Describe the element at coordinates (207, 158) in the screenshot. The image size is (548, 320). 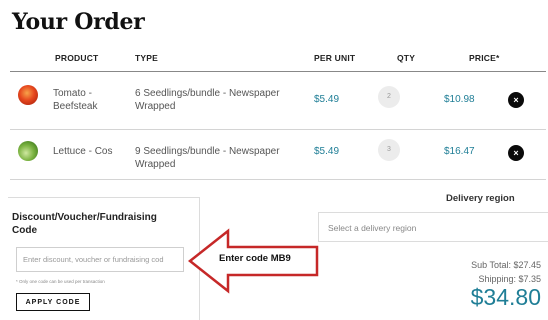
I see `product-type: 9 Seedlings/bundle - Newspaper Wrapped` at that location.